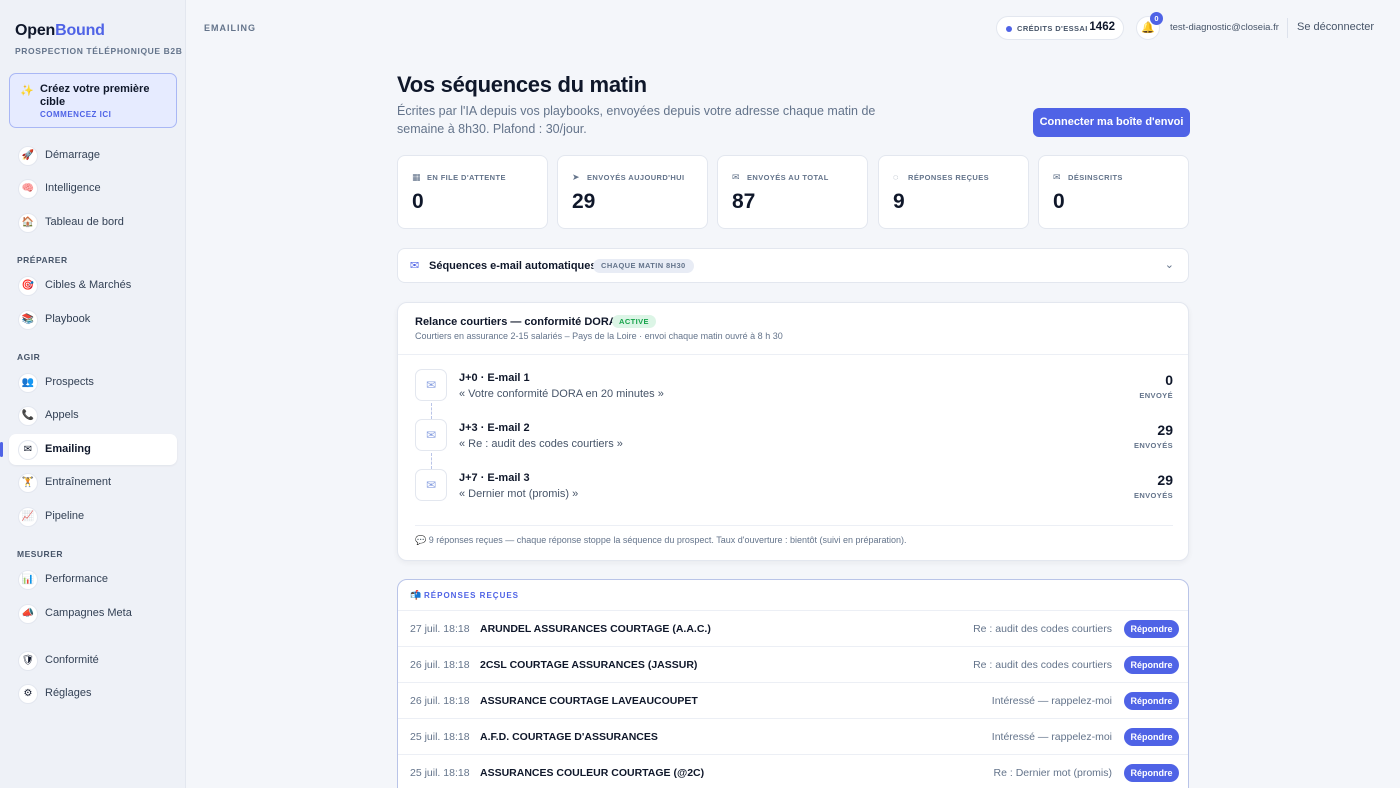  I want to click on sidebar-item-label: Appels, so click(62, 415).